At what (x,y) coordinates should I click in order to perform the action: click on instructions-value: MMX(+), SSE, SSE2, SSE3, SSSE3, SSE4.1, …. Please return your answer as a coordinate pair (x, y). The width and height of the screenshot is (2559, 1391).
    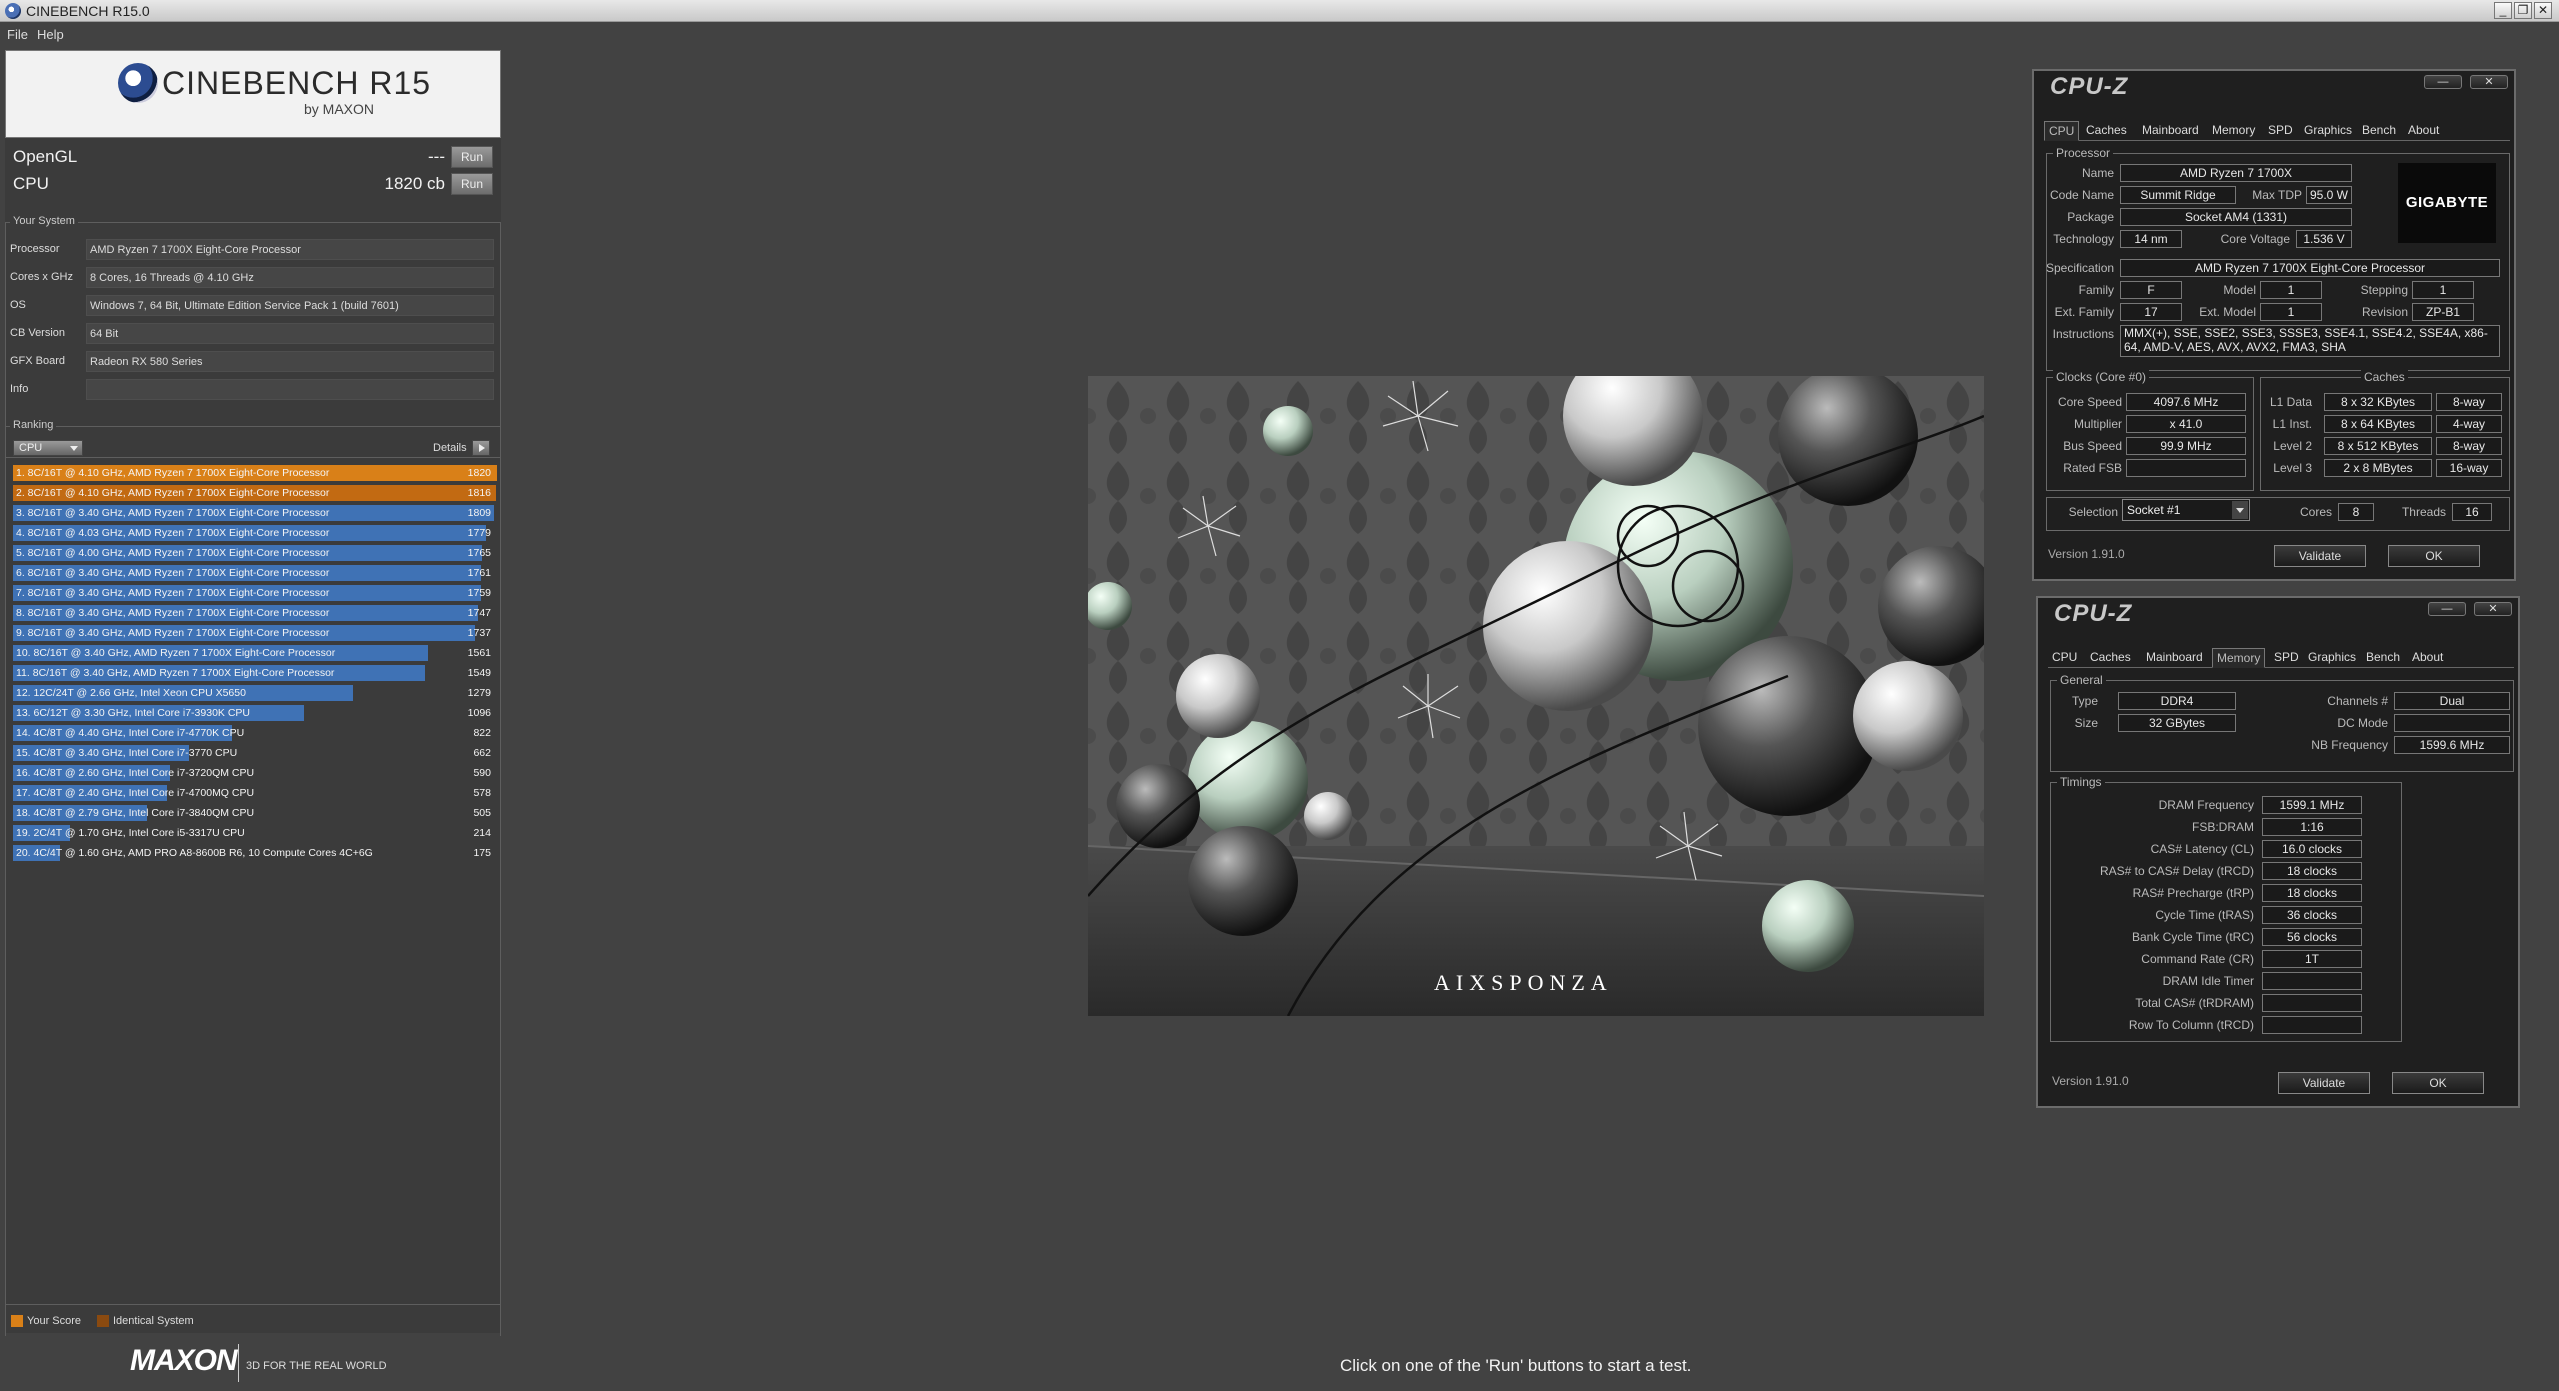
    Looking at the image, I should click on (2310, 341).